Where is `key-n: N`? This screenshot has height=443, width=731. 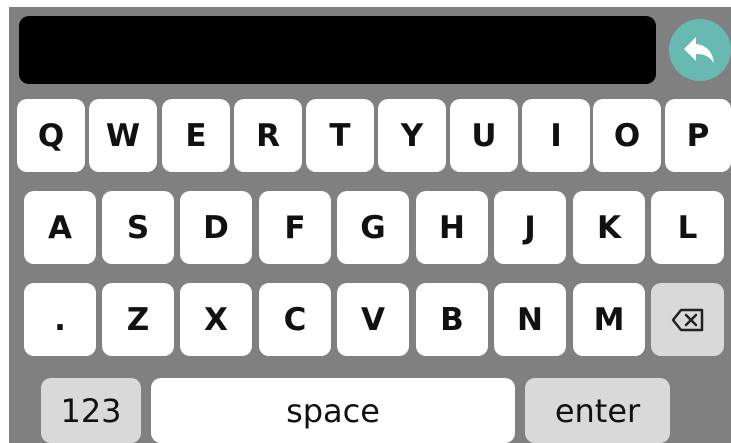
key-n: N is located at coordinates (530, 319).